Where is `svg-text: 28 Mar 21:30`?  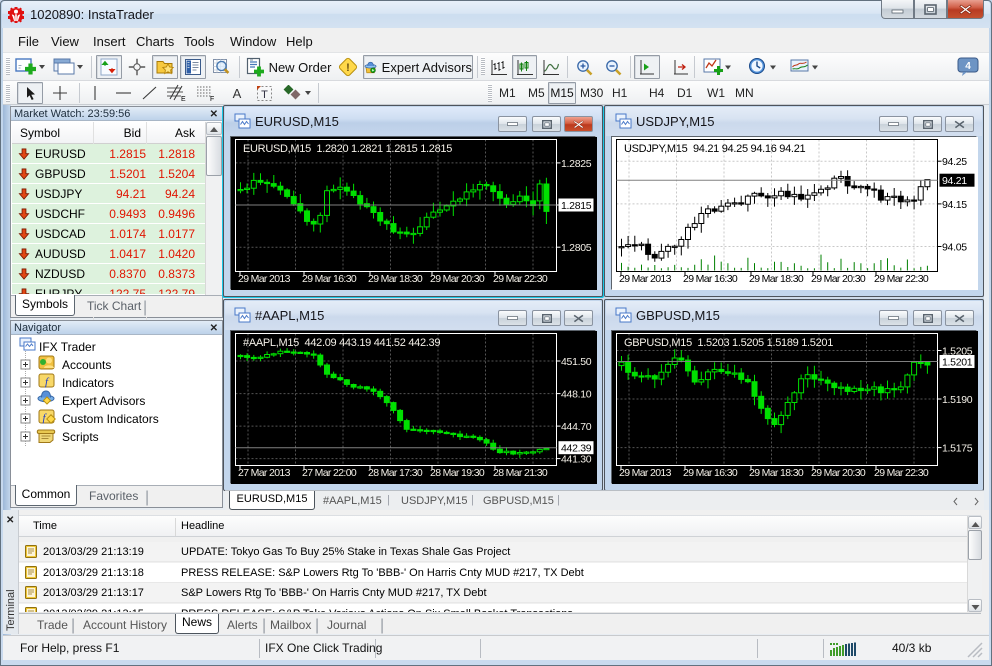
svg-text: 28 Mar 21:30 is located at coordinates (520, 473).